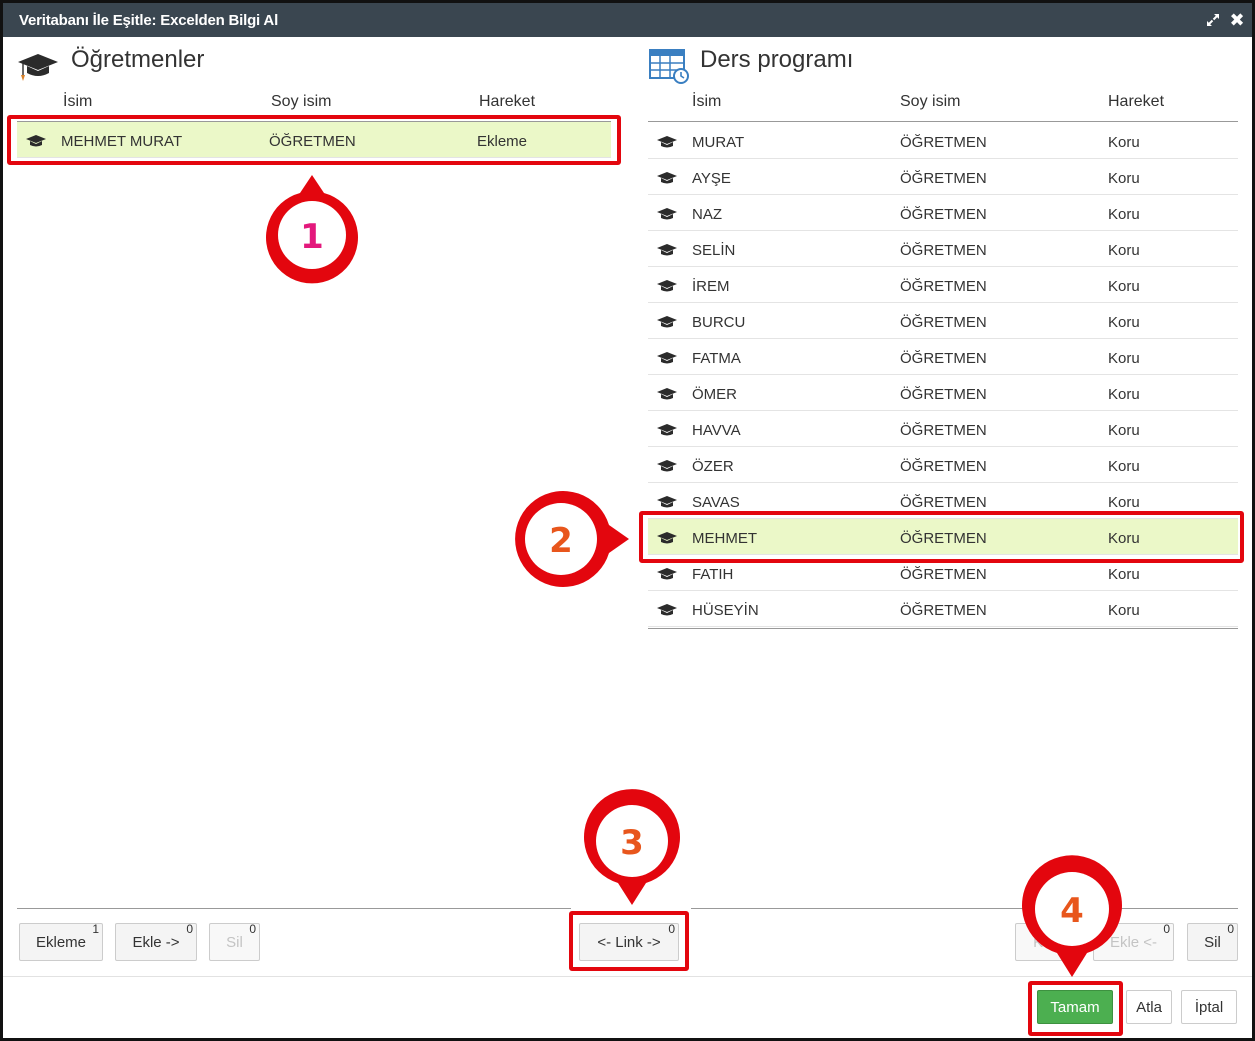  What do you see at coordinates (312, 237) in the screenshot?
I see `marker-1-number: 1` at bounding box center [312, 237].